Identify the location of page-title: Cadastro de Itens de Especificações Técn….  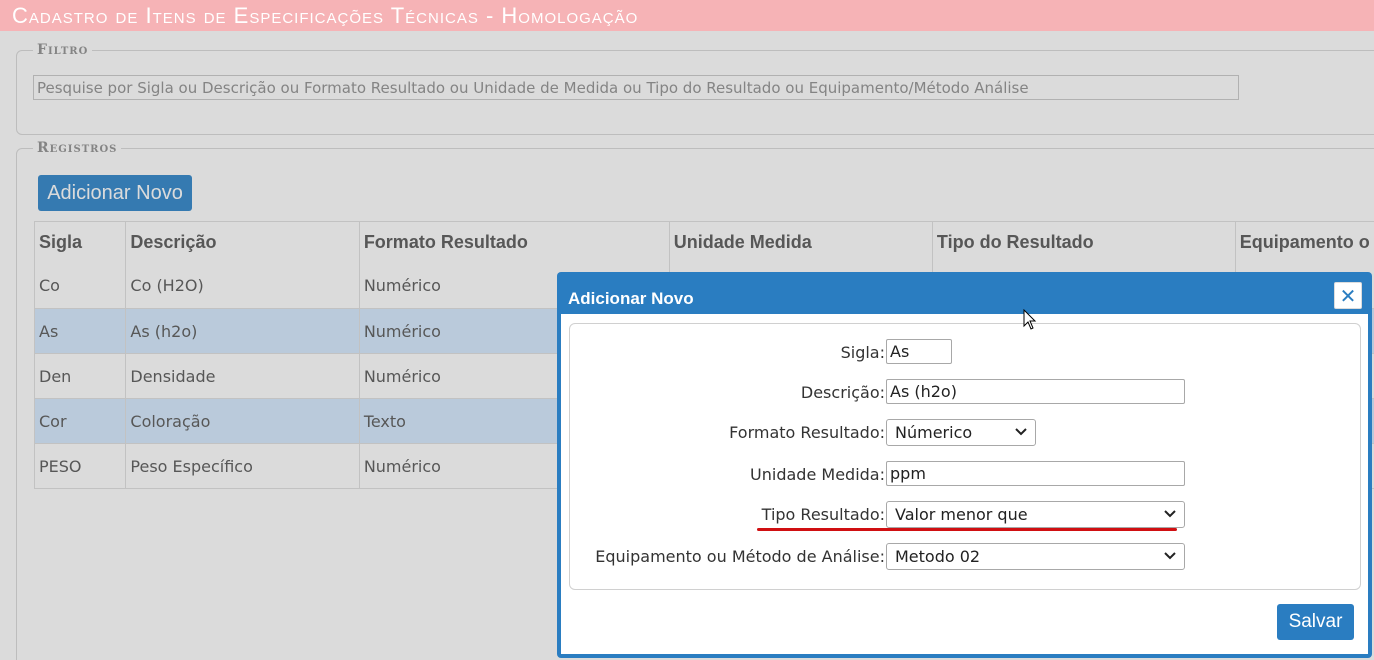
(687, 15).